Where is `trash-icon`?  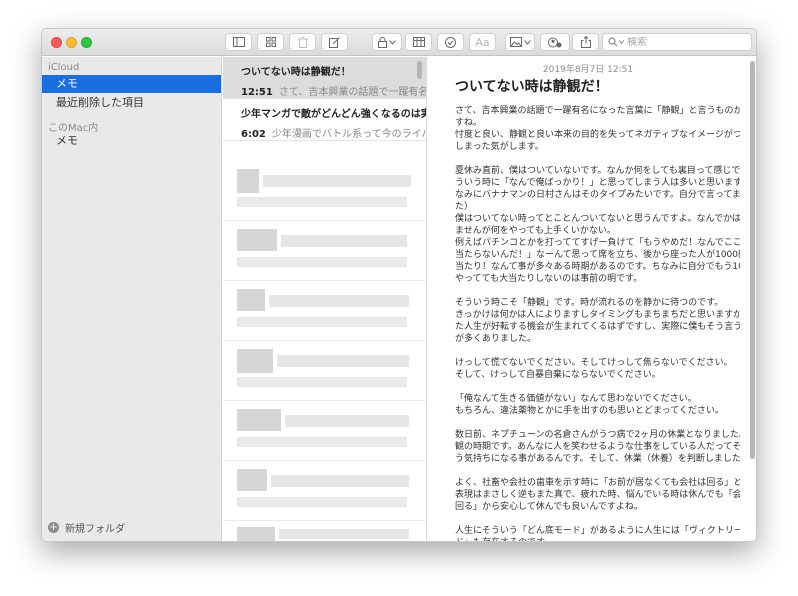
trash-icon is located at coordinates (302, 42).